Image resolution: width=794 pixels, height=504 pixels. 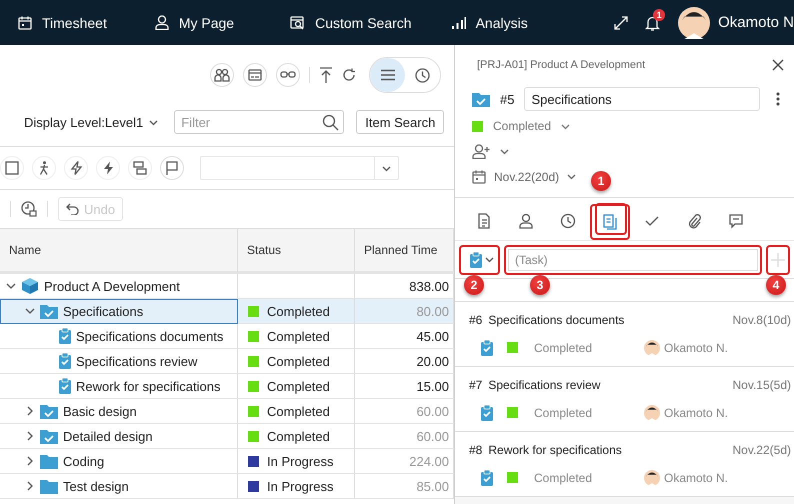 What do you see at coordinates (429, 461) in the screenshot?
I see `planned-time: 224.00` at bounding box center [429, 461].